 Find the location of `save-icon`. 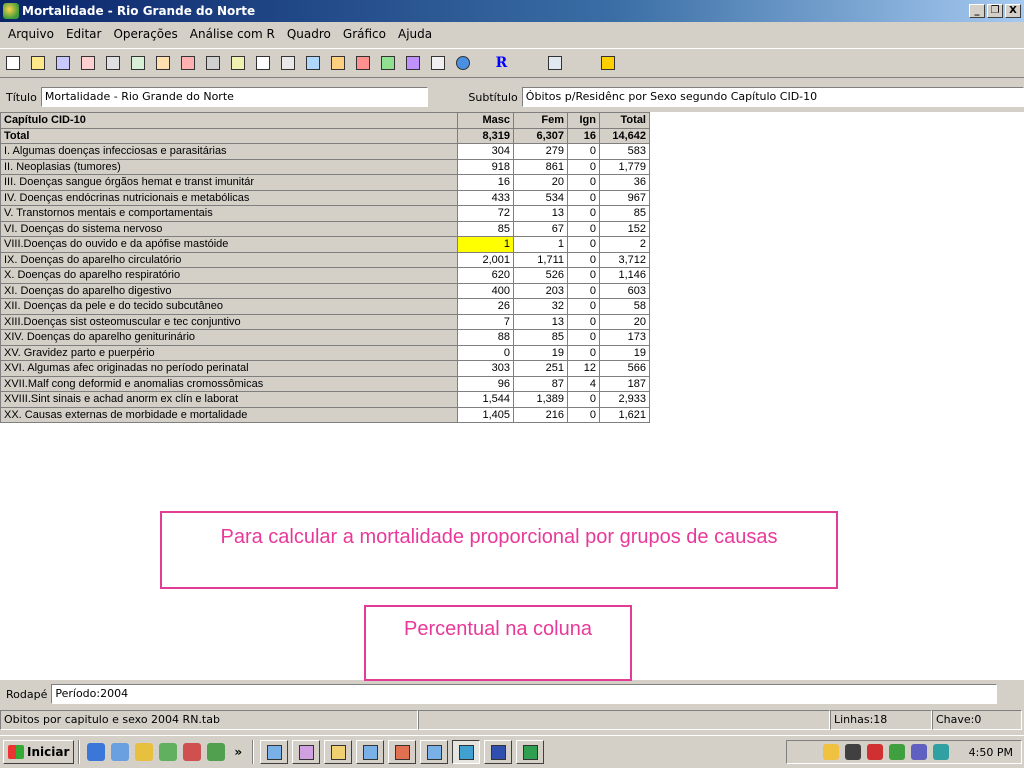

save-icon is located at coordinates (62, 63).